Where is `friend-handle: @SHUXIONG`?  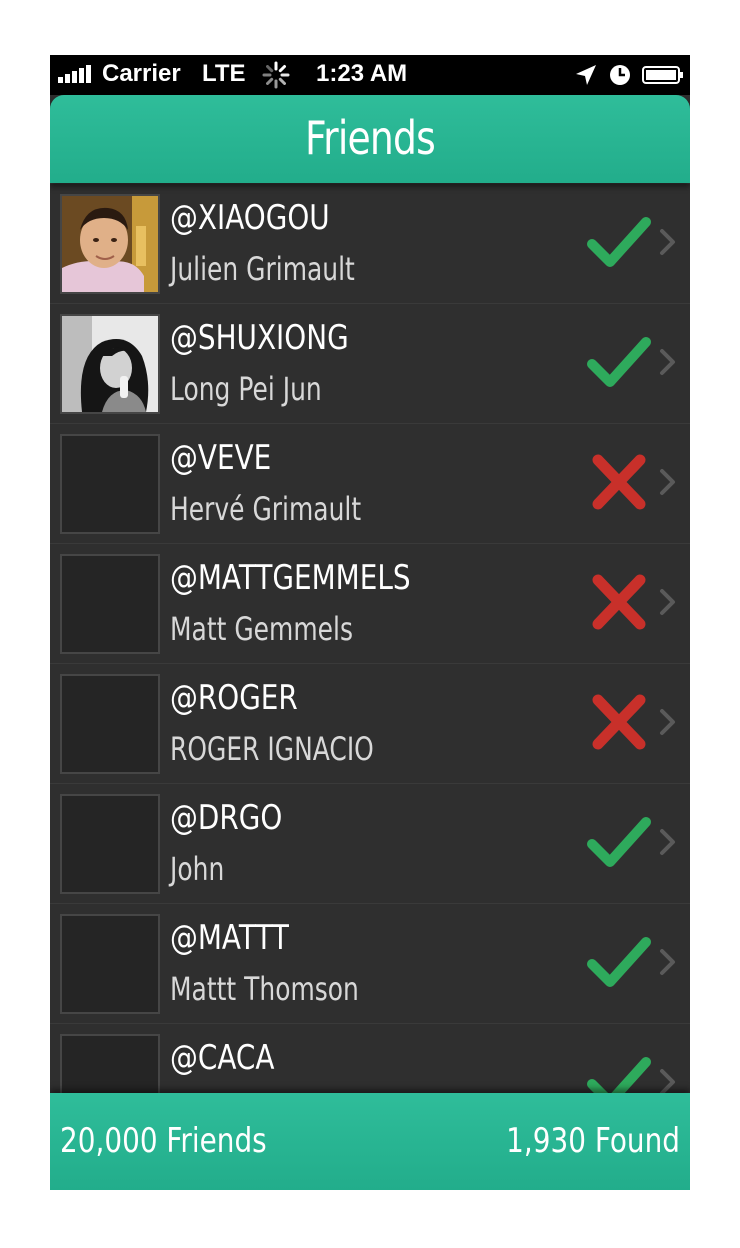
friend-handle: @SHUXIONG is located at coordinates (259, 338).